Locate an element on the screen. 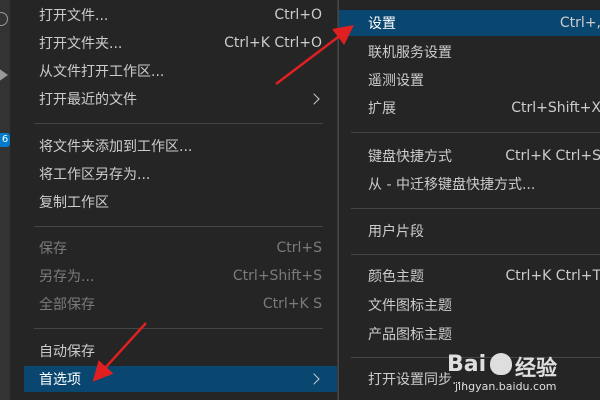 This screenshot has width=600, height=400. menu-item-preferences: 首选项 is located at coordinates (180, 379).